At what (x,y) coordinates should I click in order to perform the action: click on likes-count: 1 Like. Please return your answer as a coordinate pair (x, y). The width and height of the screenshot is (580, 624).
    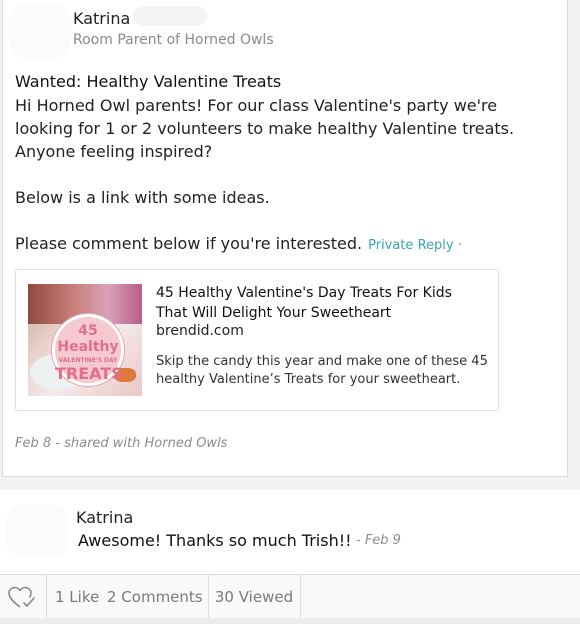
    Looking at the image, I should click on (77, 597).